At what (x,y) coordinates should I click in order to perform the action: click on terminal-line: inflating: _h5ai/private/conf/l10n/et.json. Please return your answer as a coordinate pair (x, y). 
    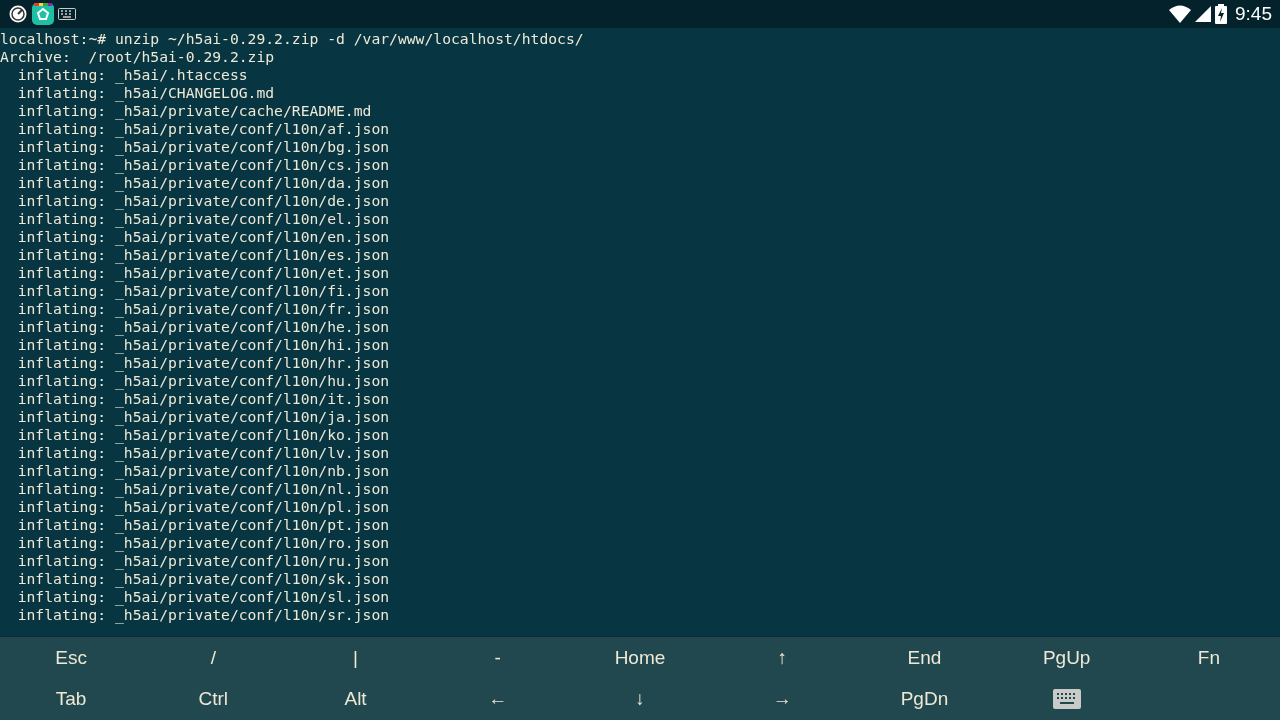
    Looking at the image, I should click on (203, 273).